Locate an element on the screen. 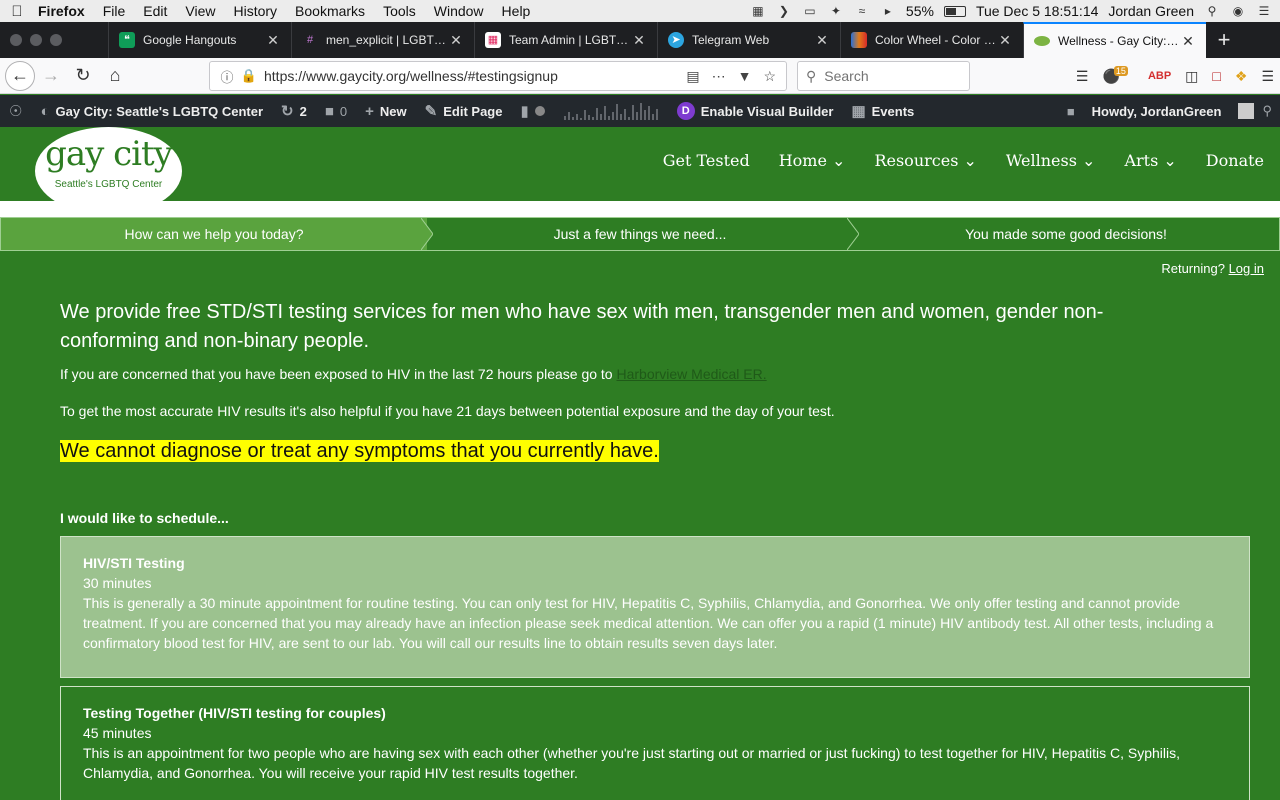 The height and width of the screenshot is (800, 1280). plus-icon: + is located at coordinates (369, 111).